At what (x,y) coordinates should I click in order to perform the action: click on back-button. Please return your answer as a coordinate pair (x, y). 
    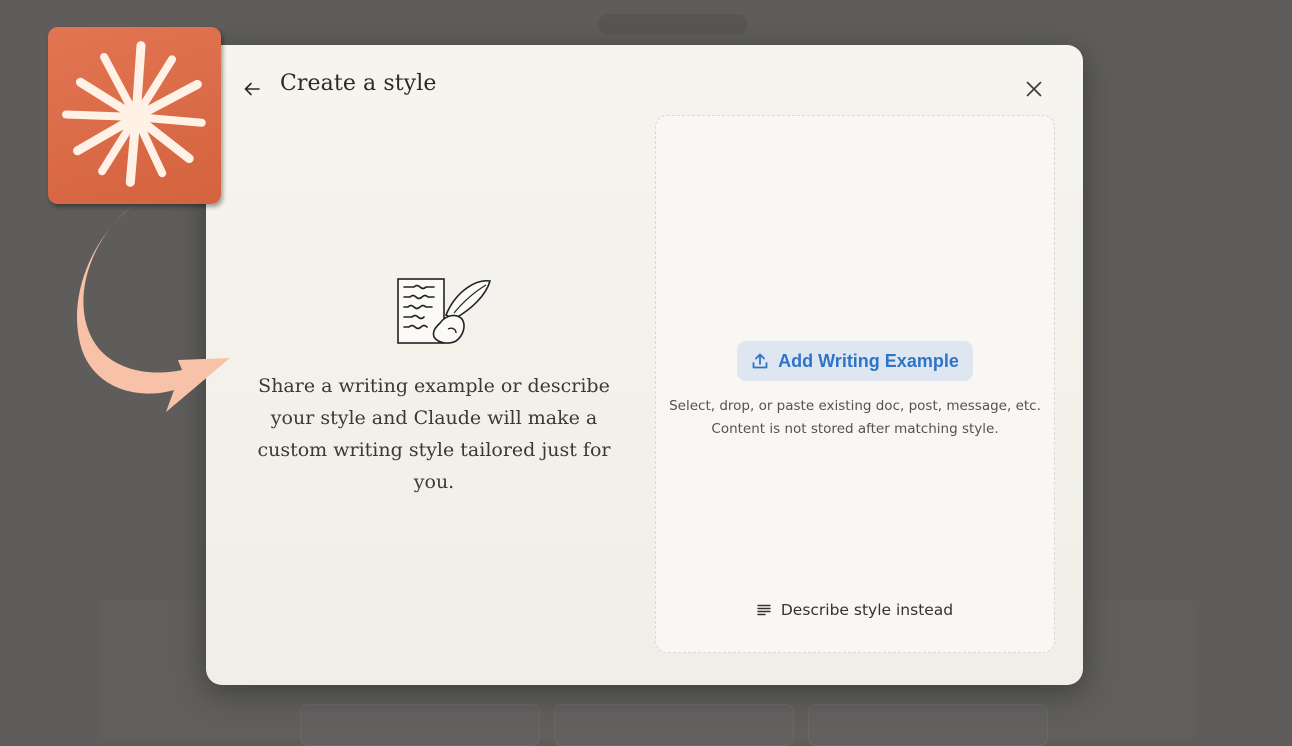
    Looking at the image, I should click on (252, 89).